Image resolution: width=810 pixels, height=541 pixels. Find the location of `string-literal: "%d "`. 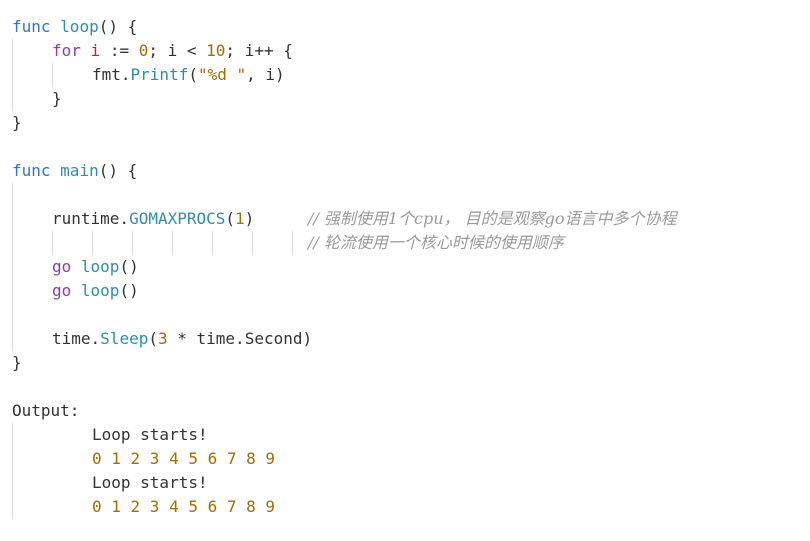

string-literal: "%d " is located at coordinates (222, 74).